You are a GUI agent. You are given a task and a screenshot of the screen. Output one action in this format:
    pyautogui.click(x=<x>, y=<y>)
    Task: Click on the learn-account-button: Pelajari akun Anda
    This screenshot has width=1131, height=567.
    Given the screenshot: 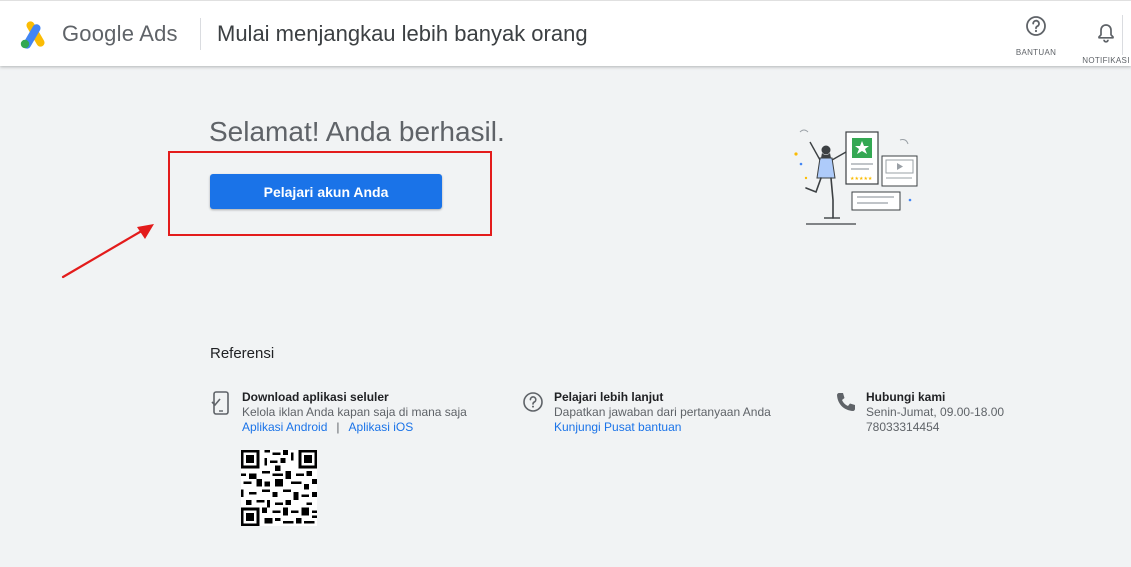 What is the action you would take?
    pyautogui.click(x=326, y=191)
    